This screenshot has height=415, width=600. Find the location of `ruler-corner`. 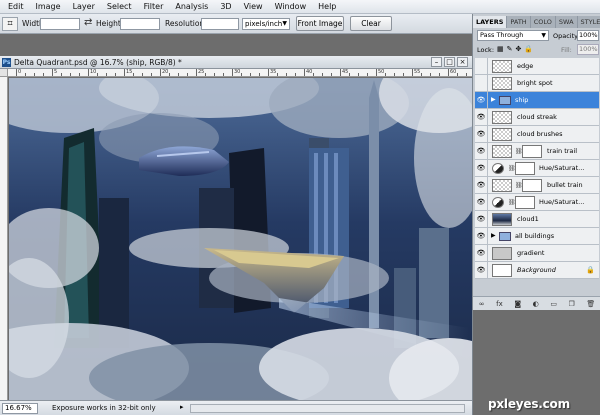

ruler-corner is located at coordinates (4, 73).